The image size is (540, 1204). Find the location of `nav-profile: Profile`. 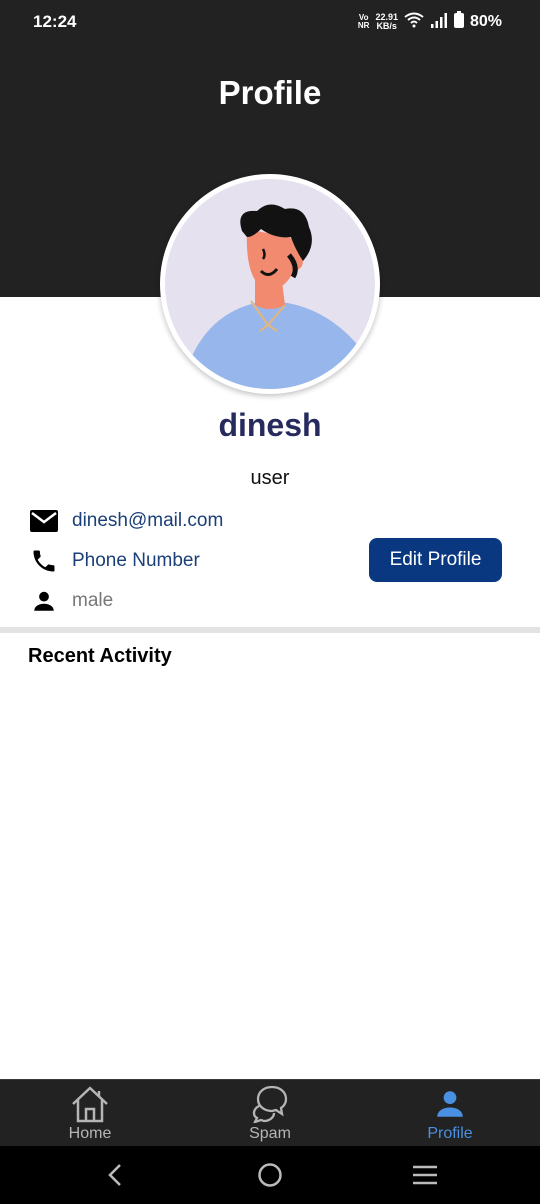

nav-profile: Profile is located at coordinates (450, 1113).